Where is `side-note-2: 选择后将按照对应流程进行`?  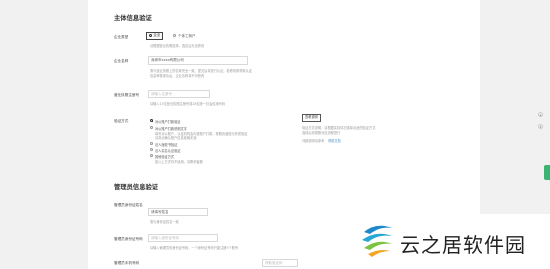 side-note-2: 选择后将按照对应流程进行 is located at coordinates (321, 133).